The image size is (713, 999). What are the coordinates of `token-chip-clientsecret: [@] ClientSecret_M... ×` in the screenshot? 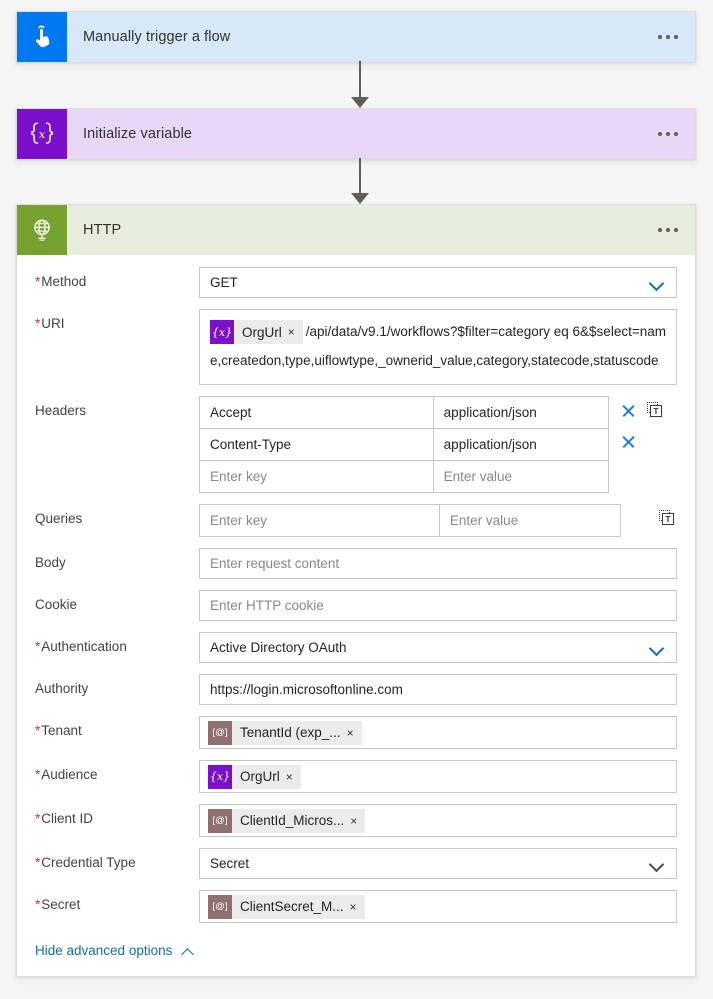 It's located at (286, 906).